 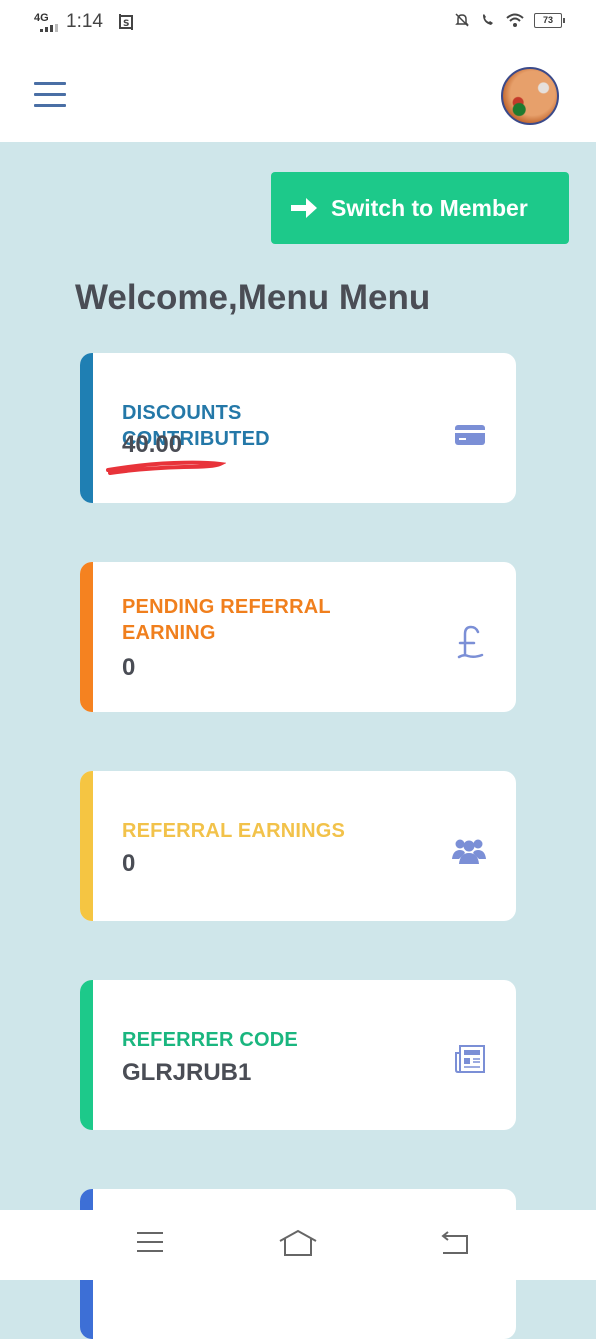 I want to click on user-avatar, so click(x=530, y=96).